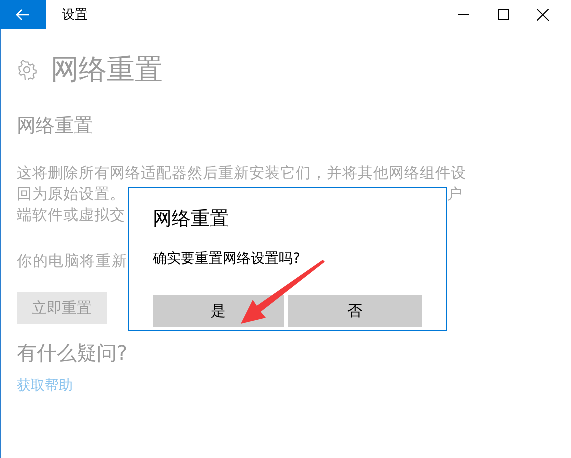 Image resolution: width=571 pixels, height=458 pixels. I want to click on description-text: 户, so click(455, 194).